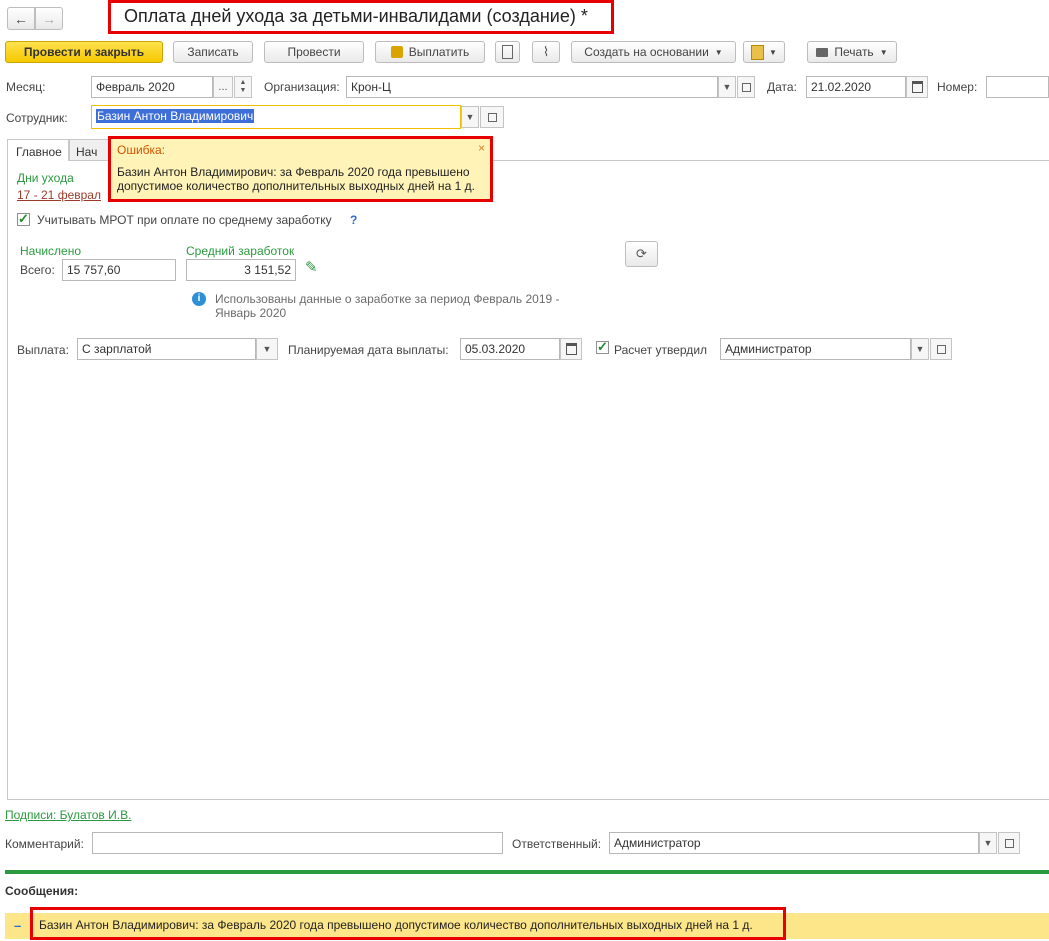 This screenshot has width=1049, height=941. I want to click on mrot-checkbox: ✓, so click(23, 219).